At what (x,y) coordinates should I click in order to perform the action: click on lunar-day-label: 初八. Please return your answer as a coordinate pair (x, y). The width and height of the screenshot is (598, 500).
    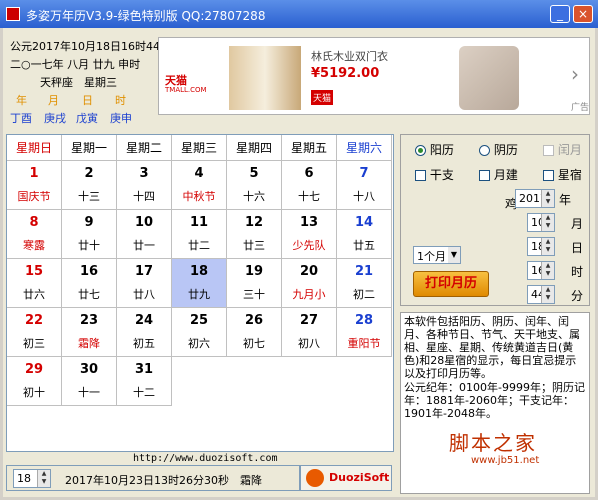
    Looking at the image, I should click on (309, 343).